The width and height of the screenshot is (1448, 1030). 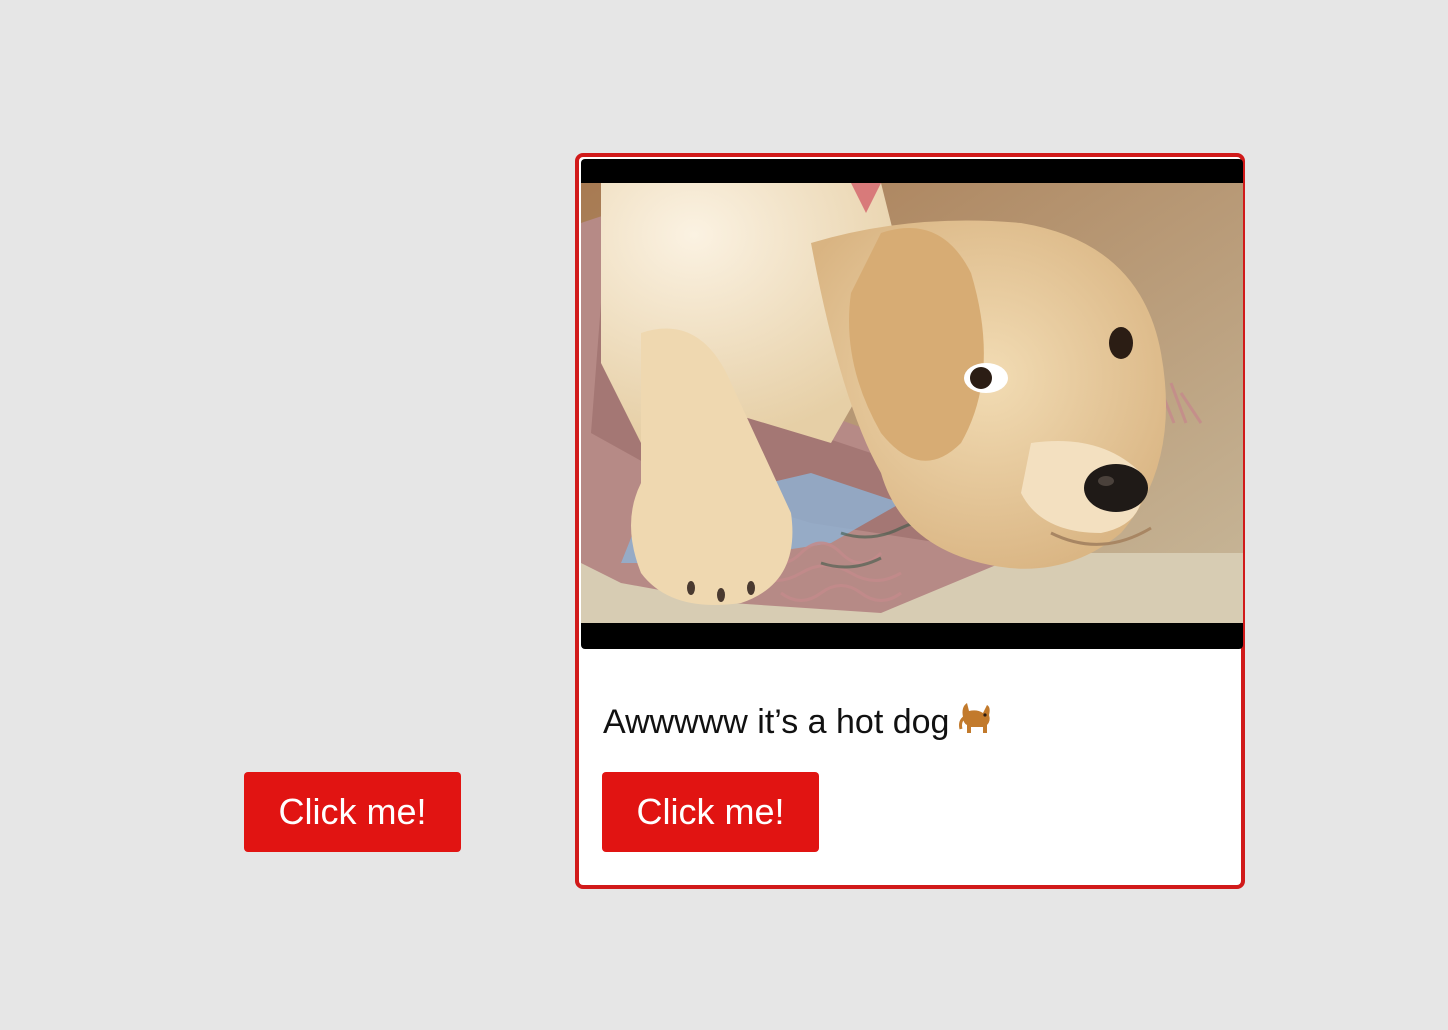 I want to click on dog-icon, so click(x=977, y=721).